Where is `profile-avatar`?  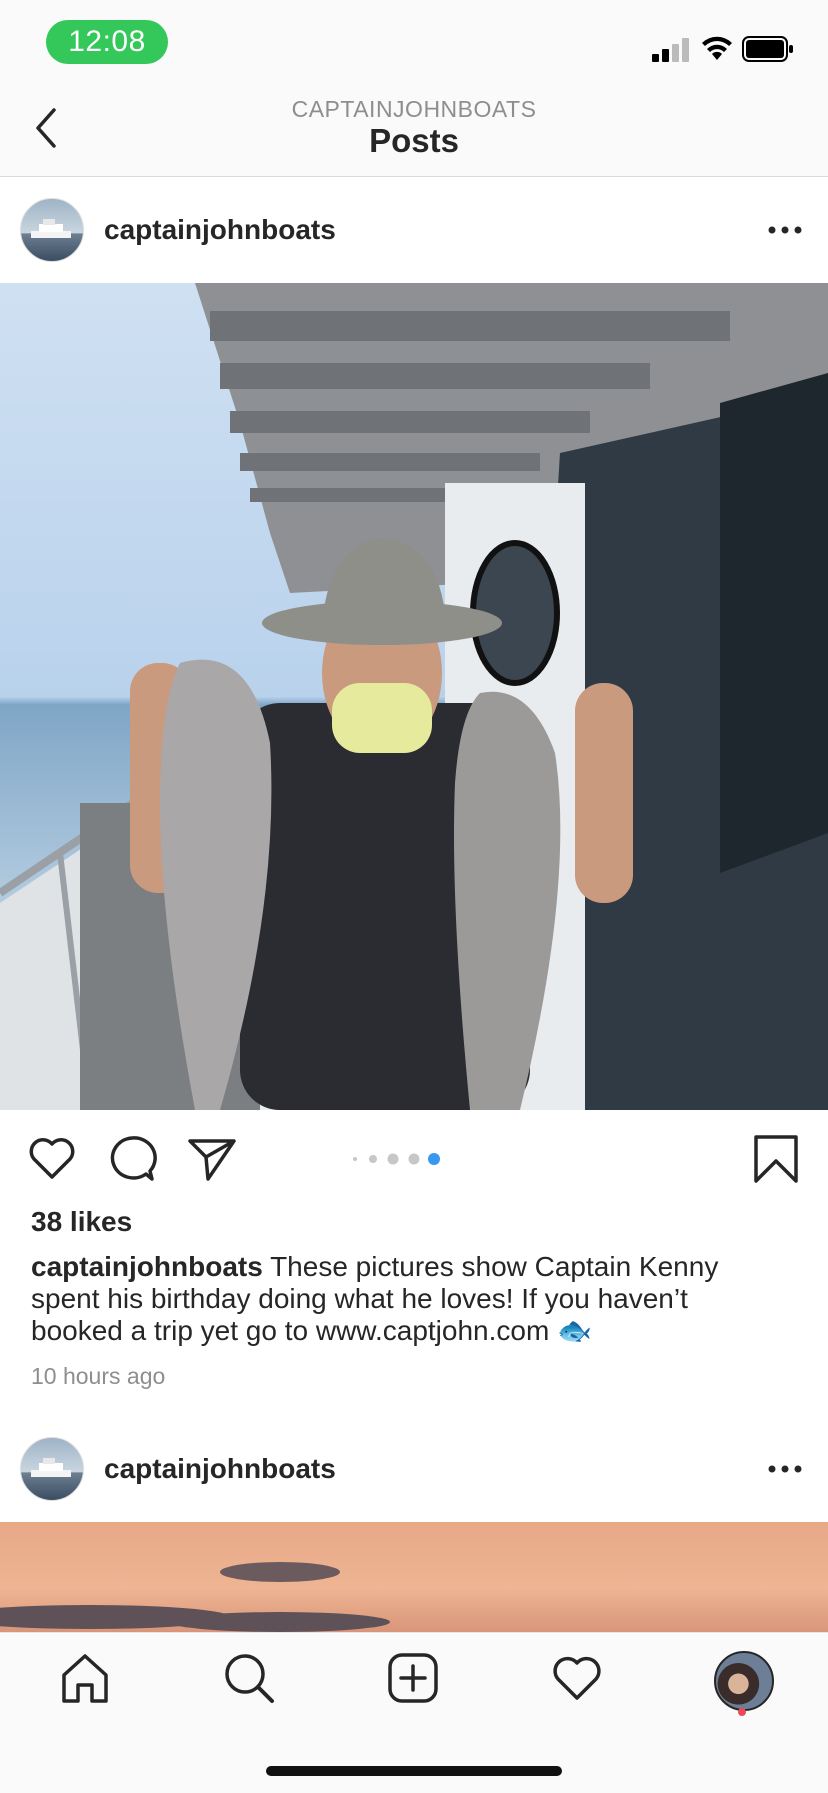 profile-avatar is located at coordinates (744, 1681).